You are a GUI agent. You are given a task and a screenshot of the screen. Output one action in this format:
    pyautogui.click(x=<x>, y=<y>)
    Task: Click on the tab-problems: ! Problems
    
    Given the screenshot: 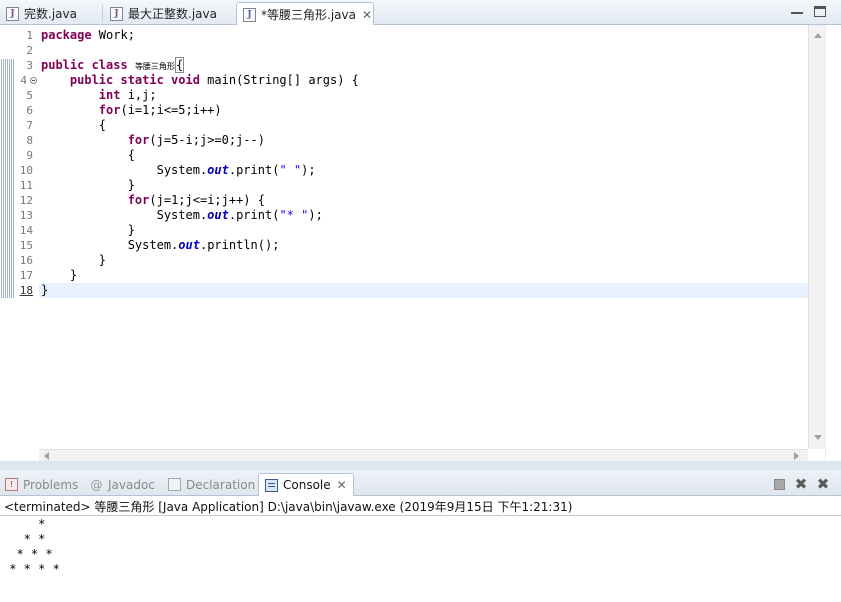 What is the action you would take?
    pyautogui.click(x=41, y=484)
    